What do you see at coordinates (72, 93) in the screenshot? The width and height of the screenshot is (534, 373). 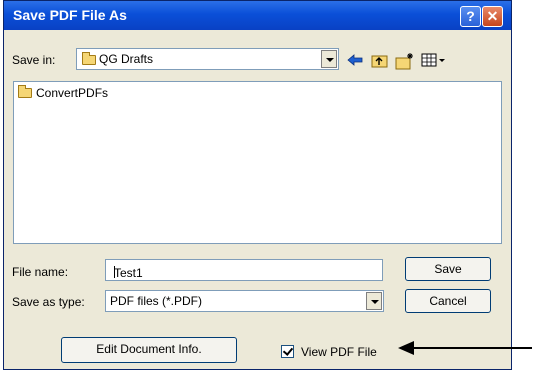 I see `file-item-name: ConvertPDFs` at bounding box center [72, 93].